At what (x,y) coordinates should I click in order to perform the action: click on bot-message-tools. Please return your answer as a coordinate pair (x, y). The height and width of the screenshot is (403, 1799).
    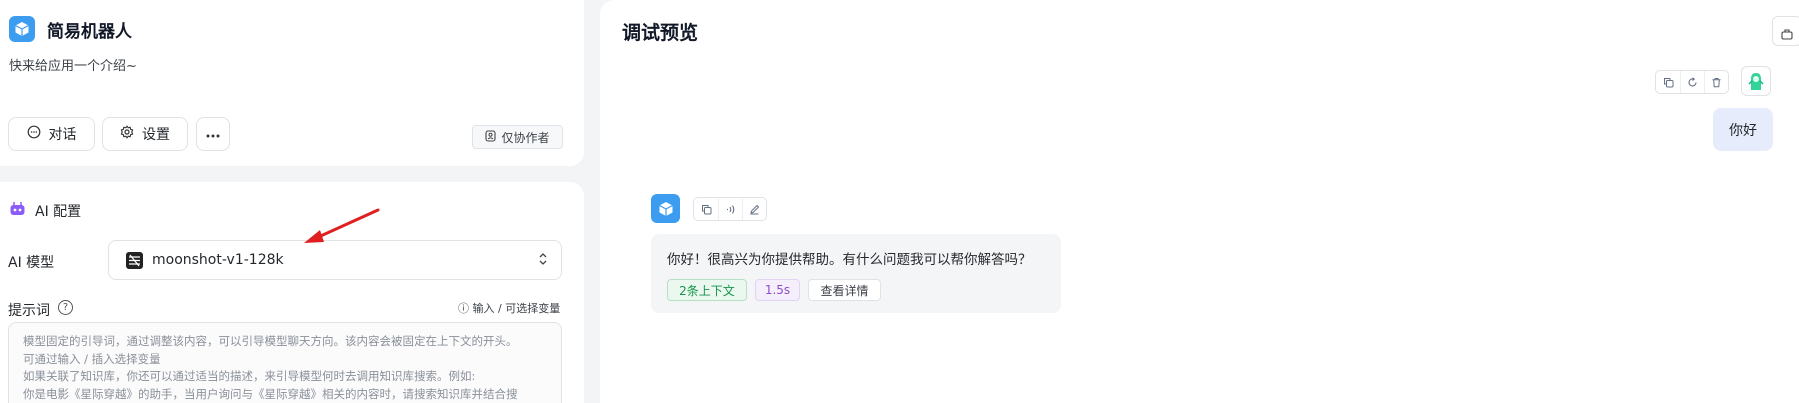
    Looking at the image, I should click on (730, 209).